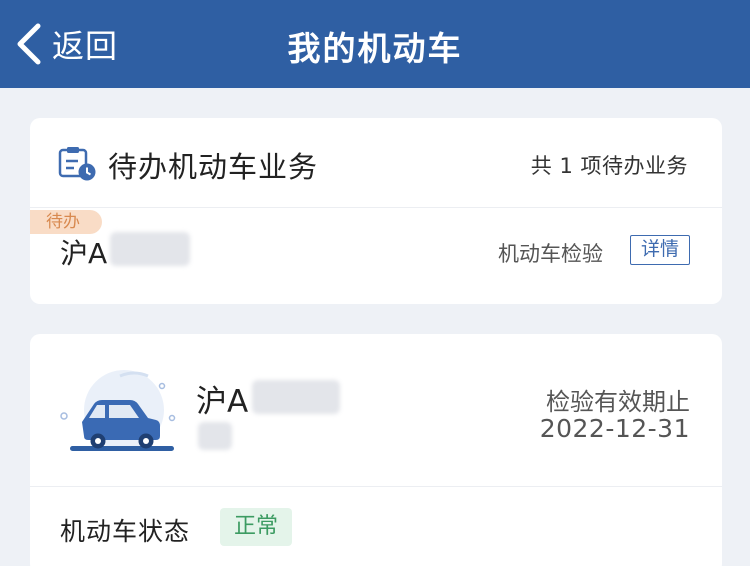  I want to click on vehicle-status-label: 机动车状态, so click(125, 531).